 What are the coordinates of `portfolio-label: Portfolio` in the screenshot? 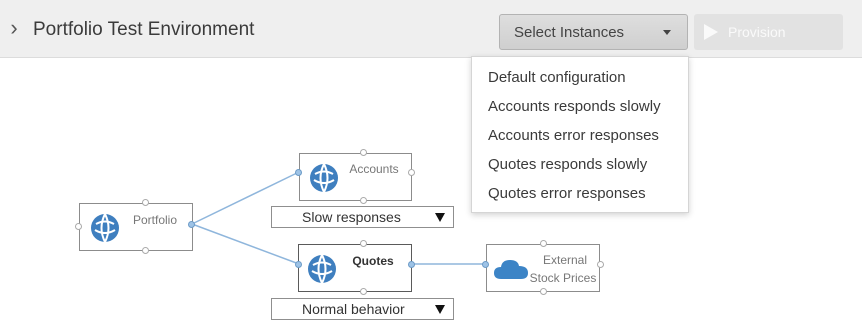 It's located at (155, 220).